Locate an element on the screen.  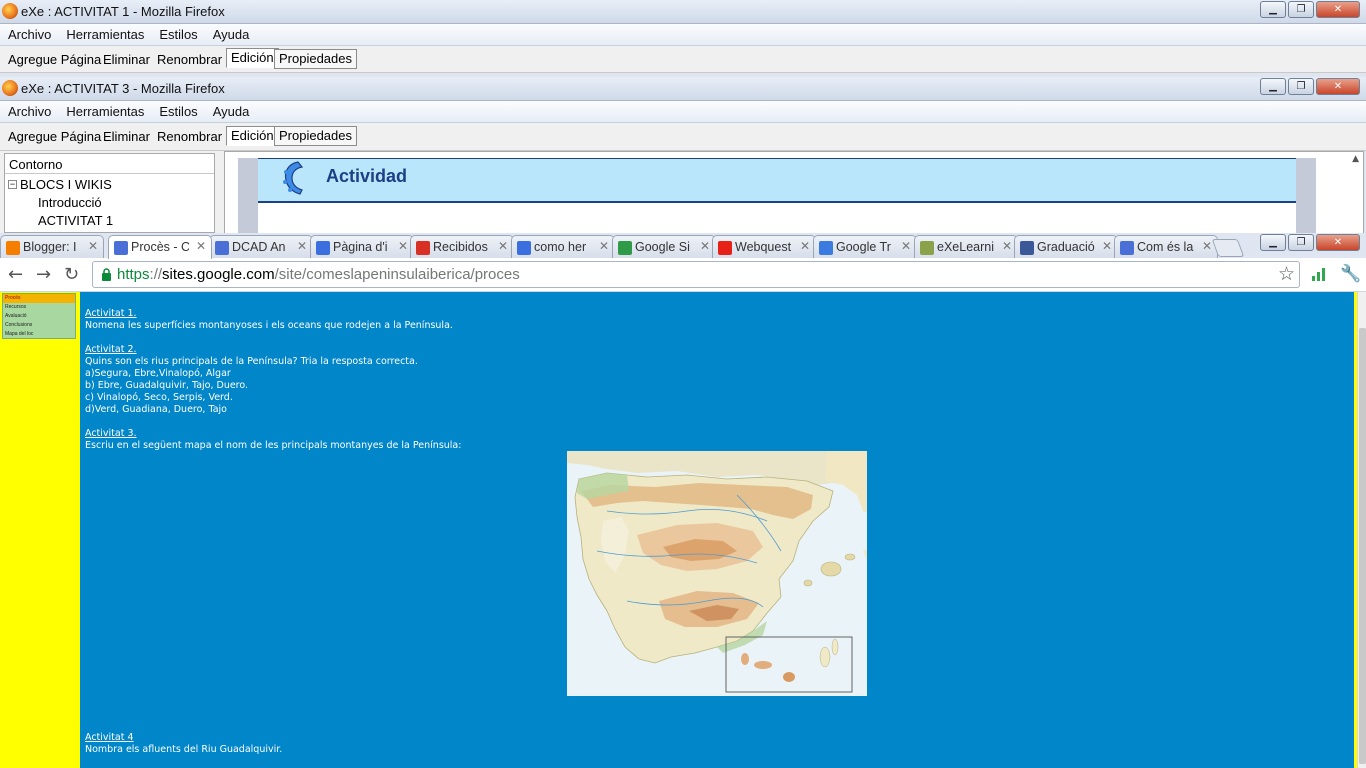
chrome-tab: Blogger: I ✕ is located at coordinates (52, 246).